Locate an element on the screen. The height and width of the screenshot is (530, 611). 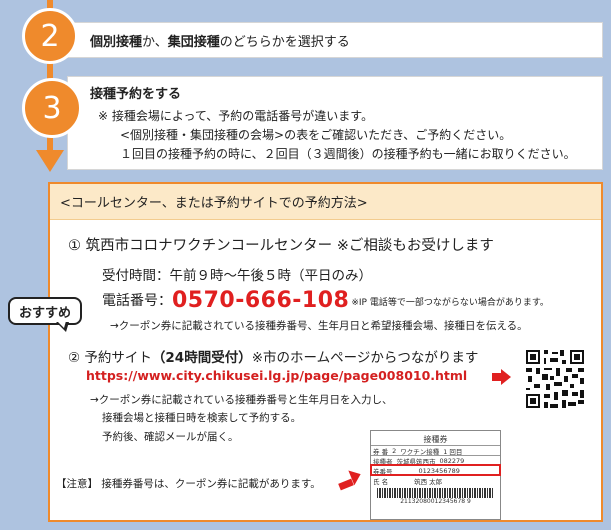
caution-note: 【注意】 接種券番号は、クーポン券に記載があります。 is located at coordinates (188, 484).